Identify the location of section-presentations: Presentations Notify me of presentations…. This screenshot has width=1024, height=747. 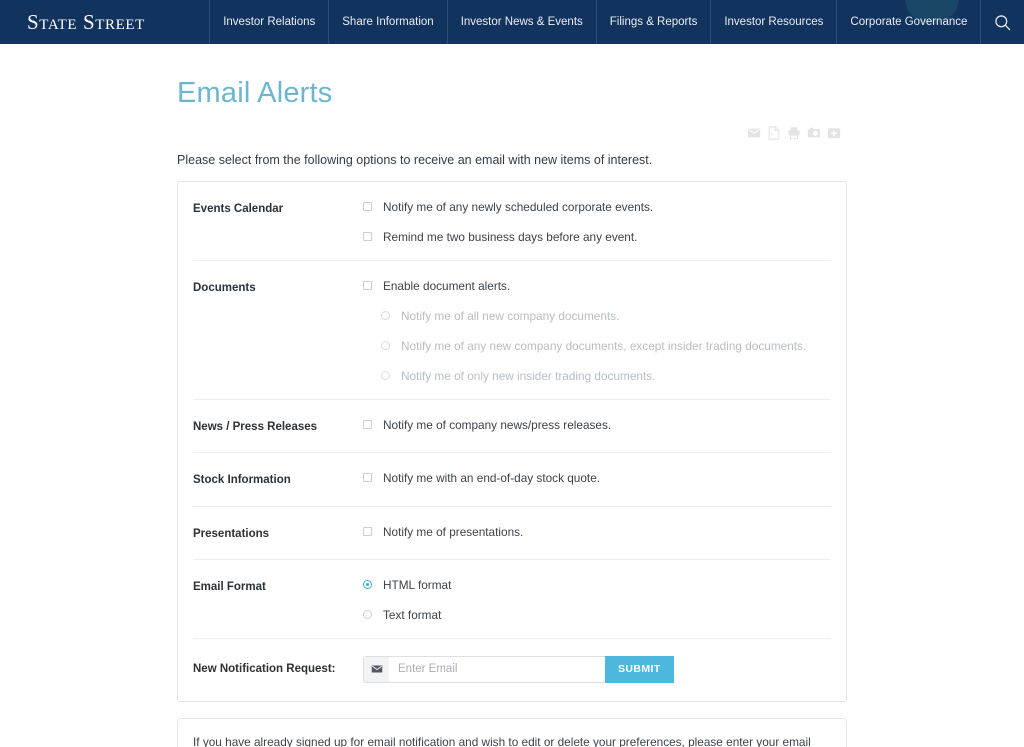
(512, 533).